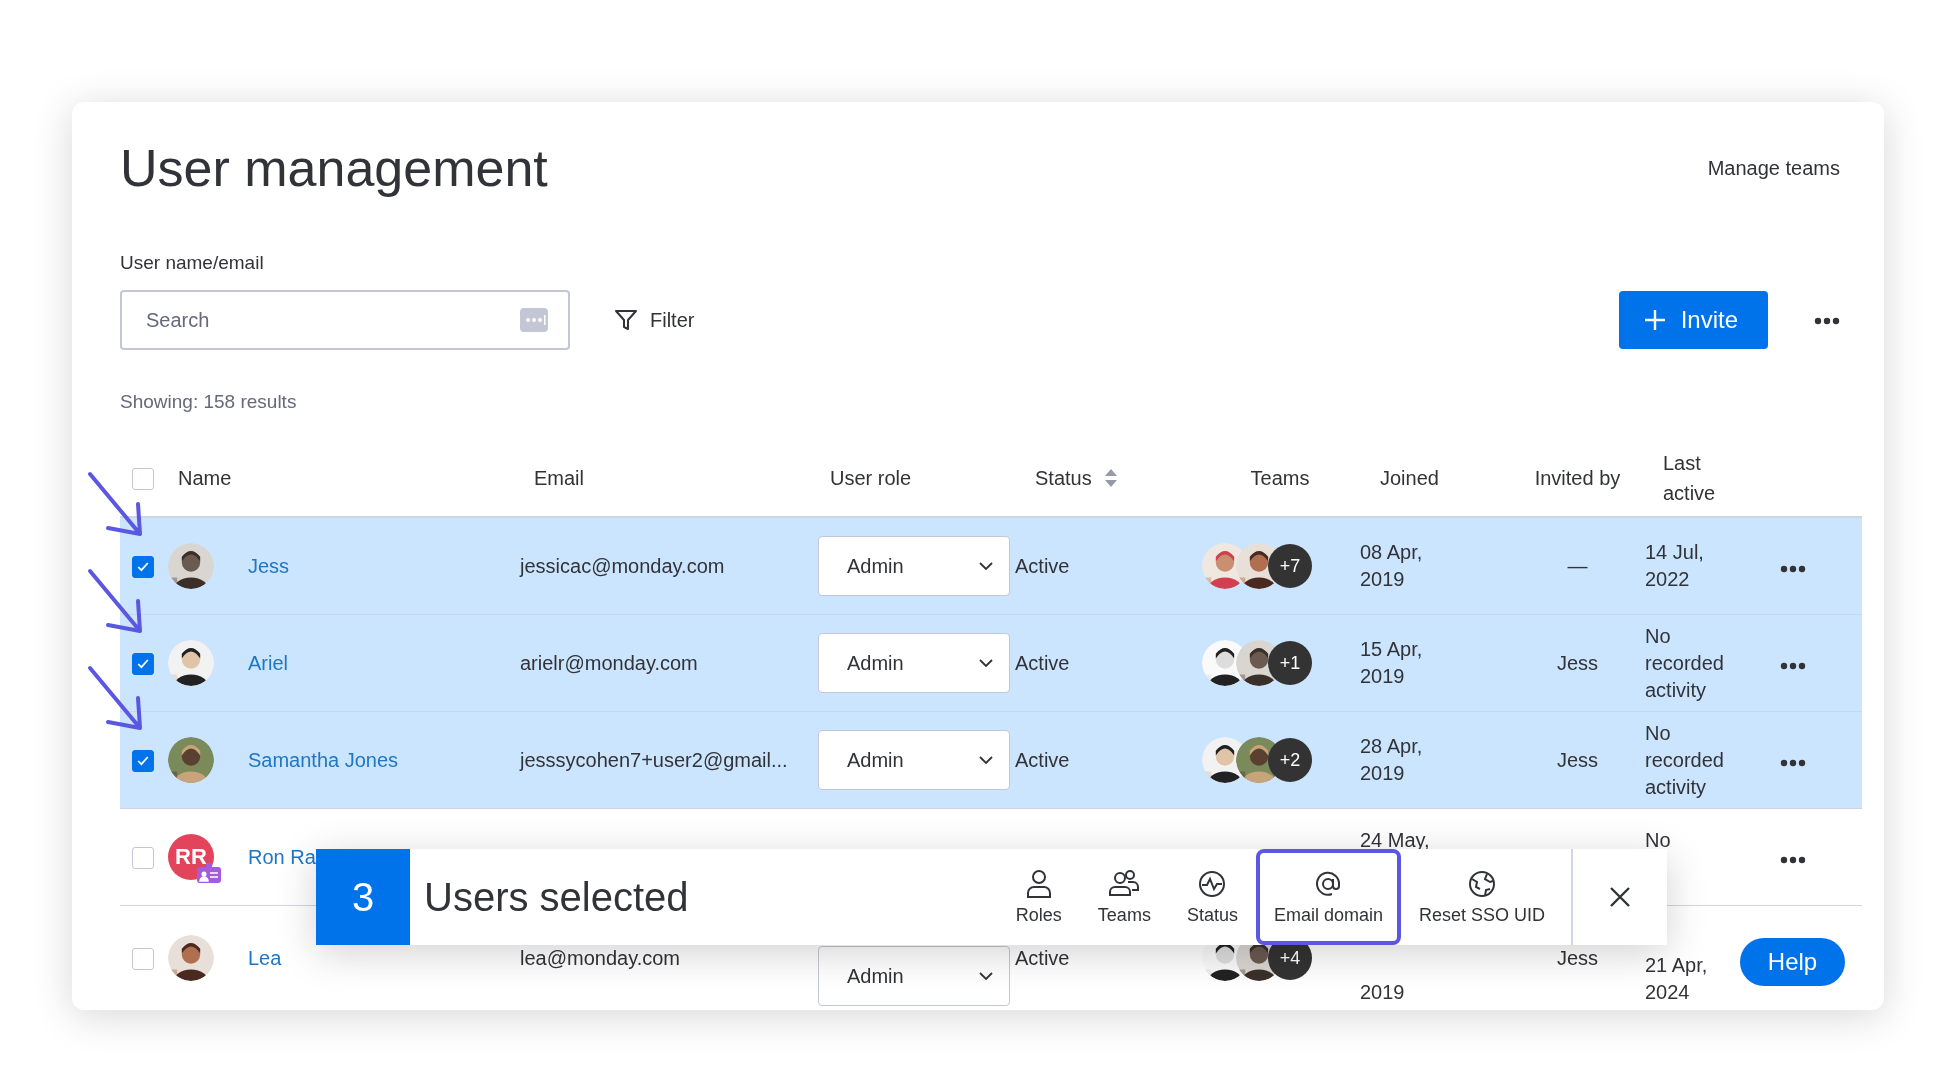 Image resolution: width=1935 pixels, height=1080 pixels. I want to click on avatar-initials: RR, so click(191, 857).